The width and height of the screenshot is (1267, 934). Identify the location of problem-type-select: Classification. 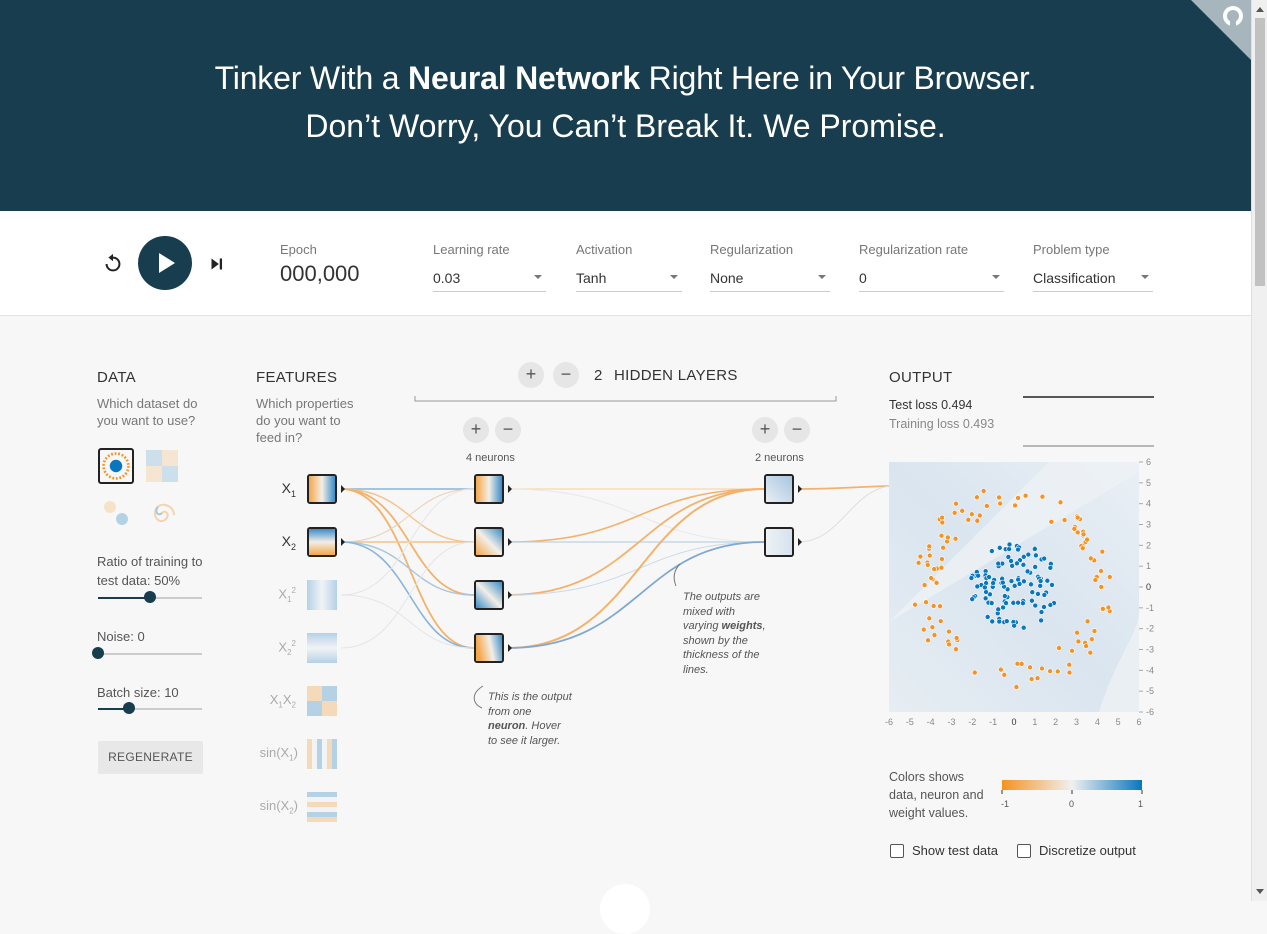
(1093, 279).